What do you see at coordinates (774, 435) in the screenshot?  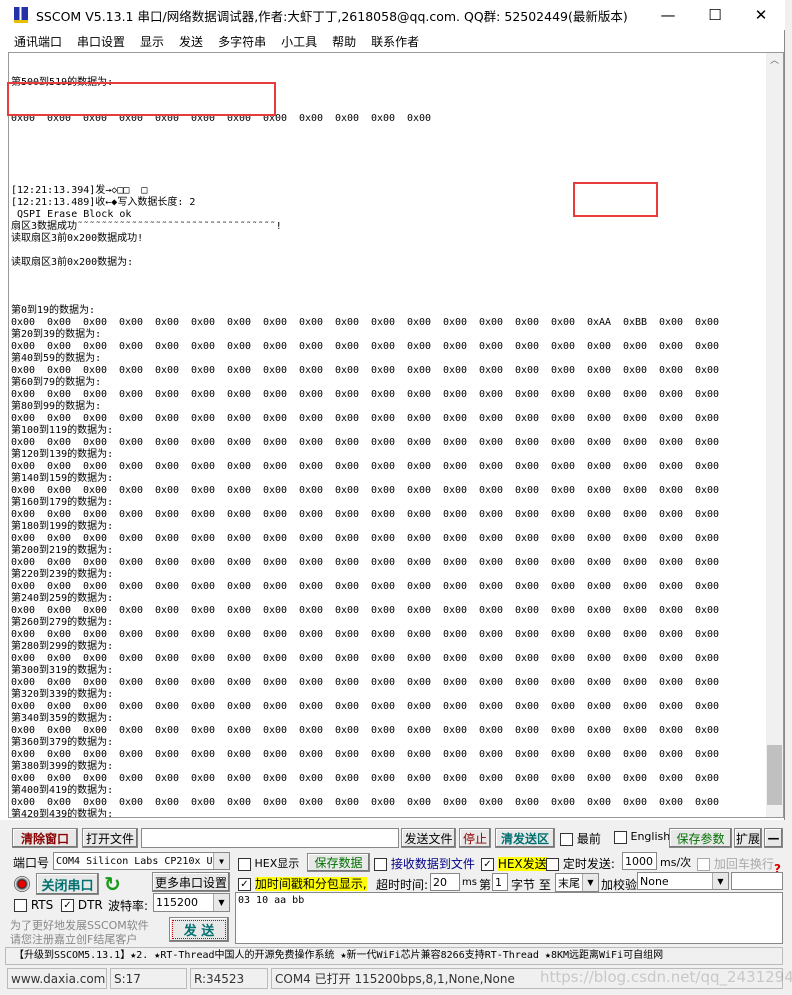 I see `receive-scrollbar: ︿` at bounding box center [774, 435].